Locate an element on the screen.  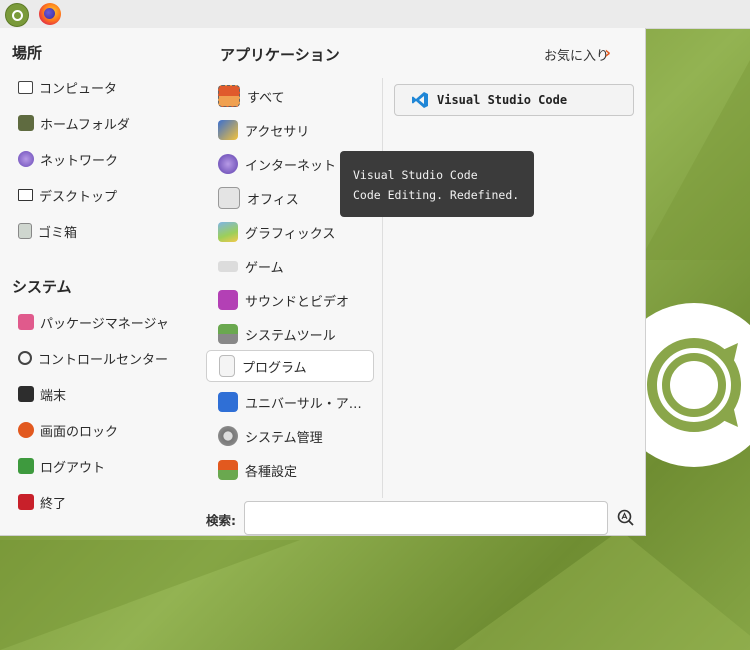
category-label: インターネット is located at coordinates (291, 166).